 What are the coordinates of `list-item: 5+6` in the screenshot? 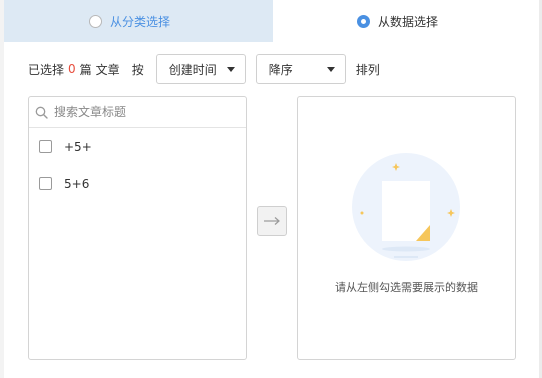 It's located at (137, 183).